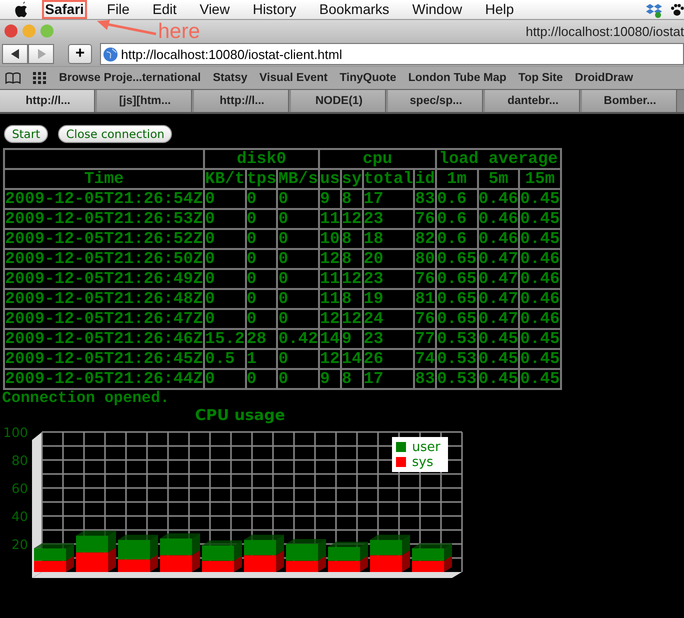 The width and height of the screenshot is (684, 618). I want to click on table-cell: 0.42, so click(298, 339).